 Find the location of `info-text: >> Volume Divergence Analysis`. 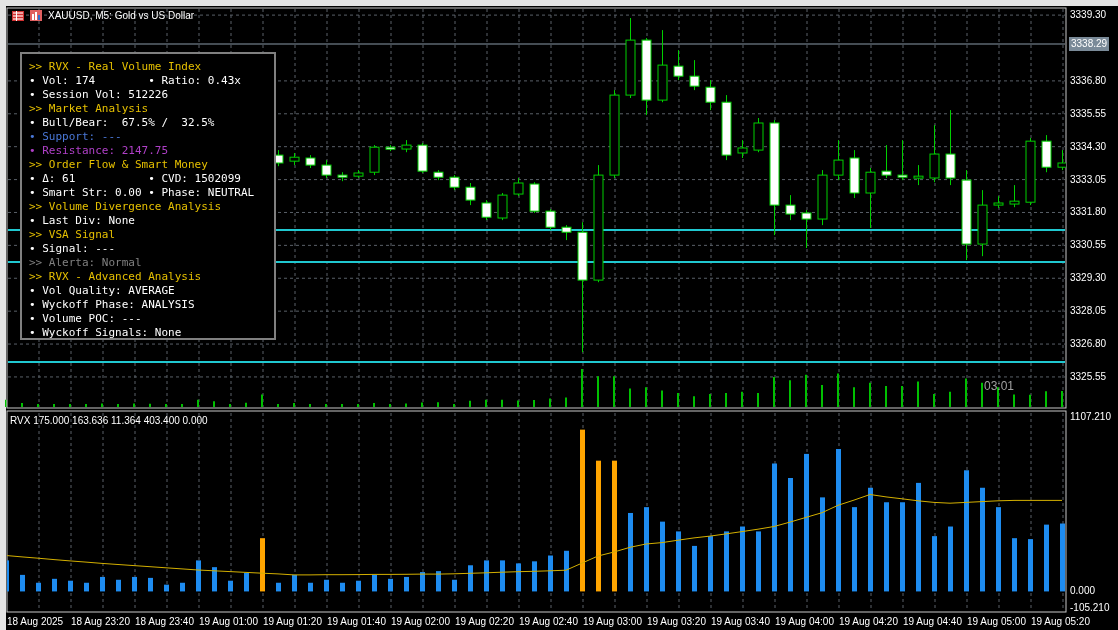

info-text: >> Volume Divergence Analysis is located at coordinates (125, 207).